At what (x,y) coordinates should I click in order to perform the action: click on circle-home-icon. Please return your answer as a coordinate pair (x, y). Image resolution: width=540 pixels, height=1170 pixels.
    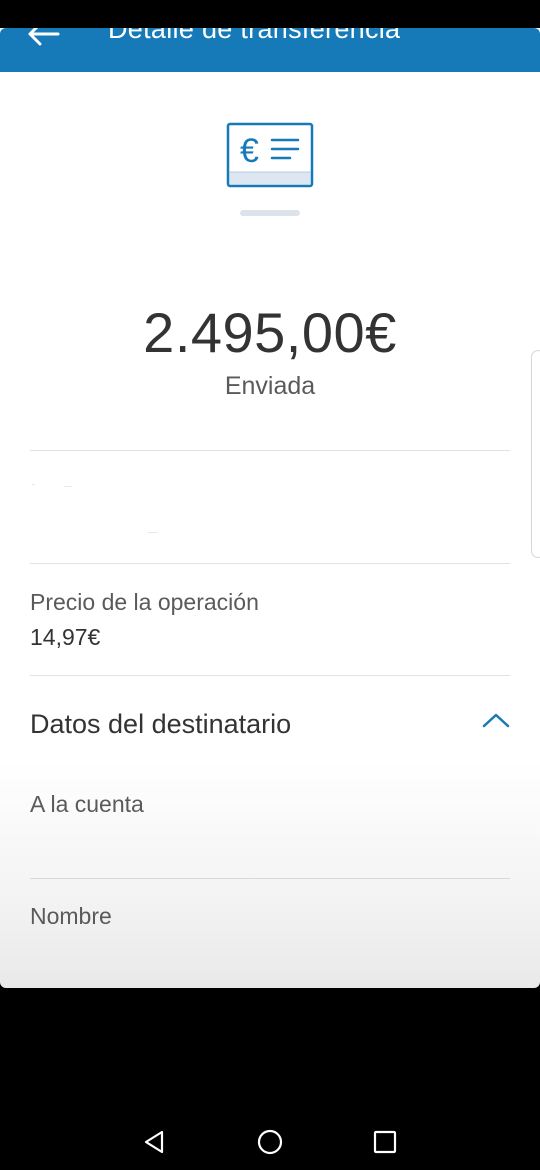
    Looking at the image, I should click on (270, 1142).